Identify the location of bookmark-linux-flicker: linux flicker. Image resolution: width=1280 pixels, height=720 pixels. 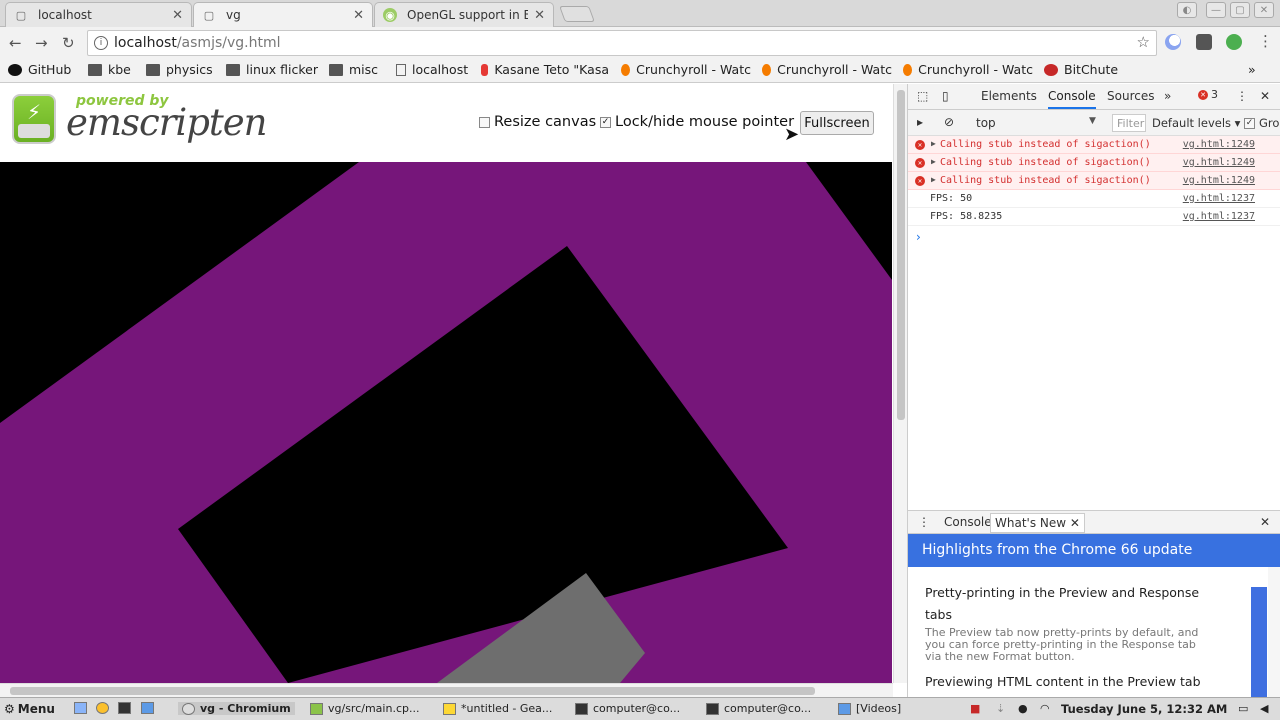
(272, 69).